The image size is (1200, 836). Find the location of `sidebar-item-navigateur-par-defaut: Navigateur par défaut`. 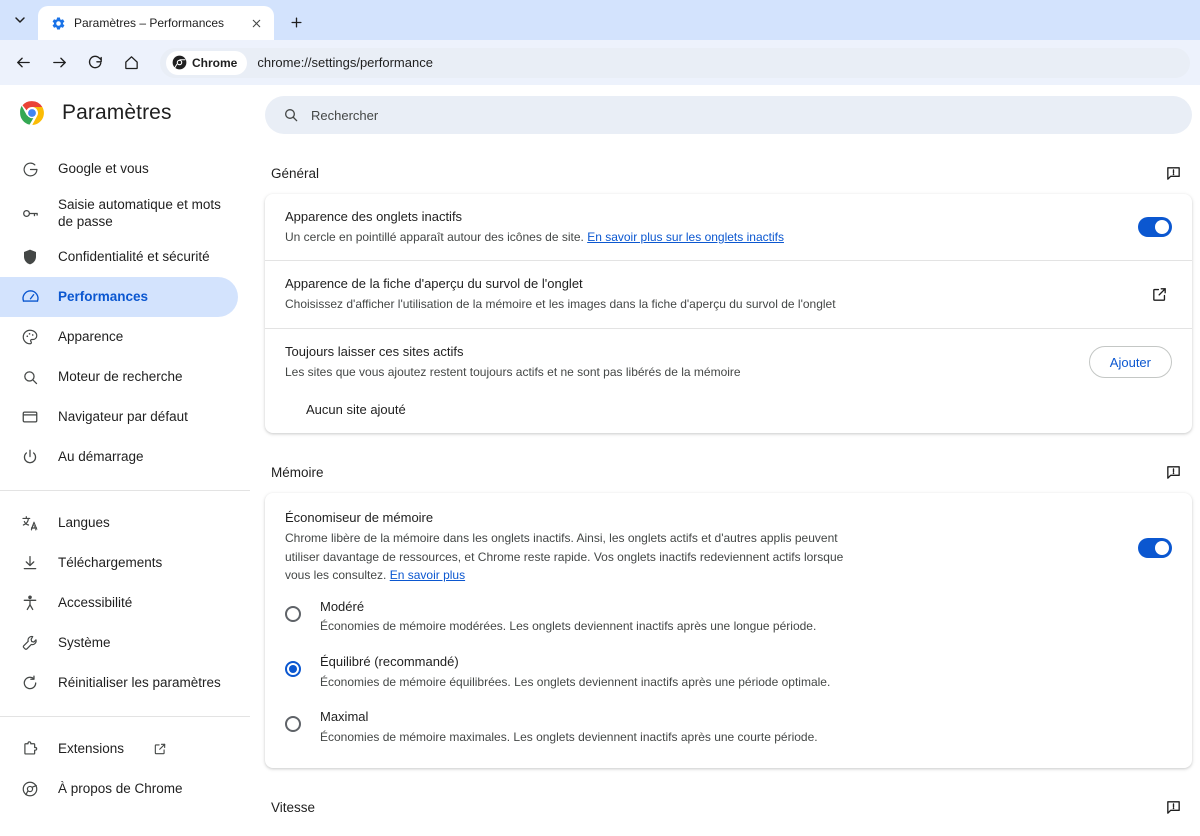

sidebar-item-navigateur-par-defaut: Navigateur par défaut is located at coordinates (119, 417).